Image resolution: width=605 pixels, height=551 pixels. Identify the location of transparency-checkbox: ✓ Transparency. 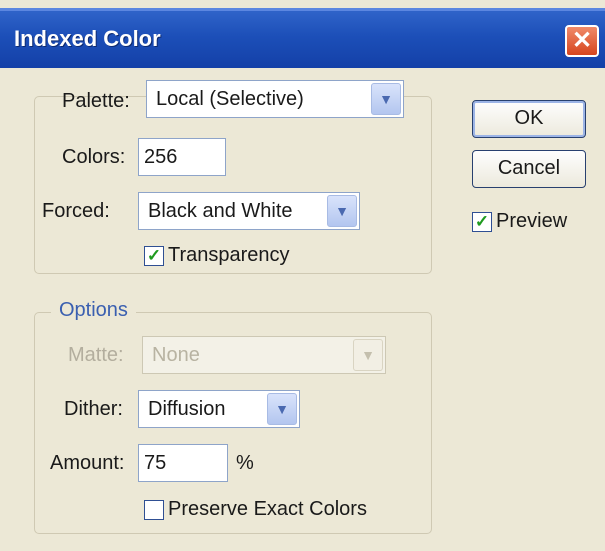
(217, 255).